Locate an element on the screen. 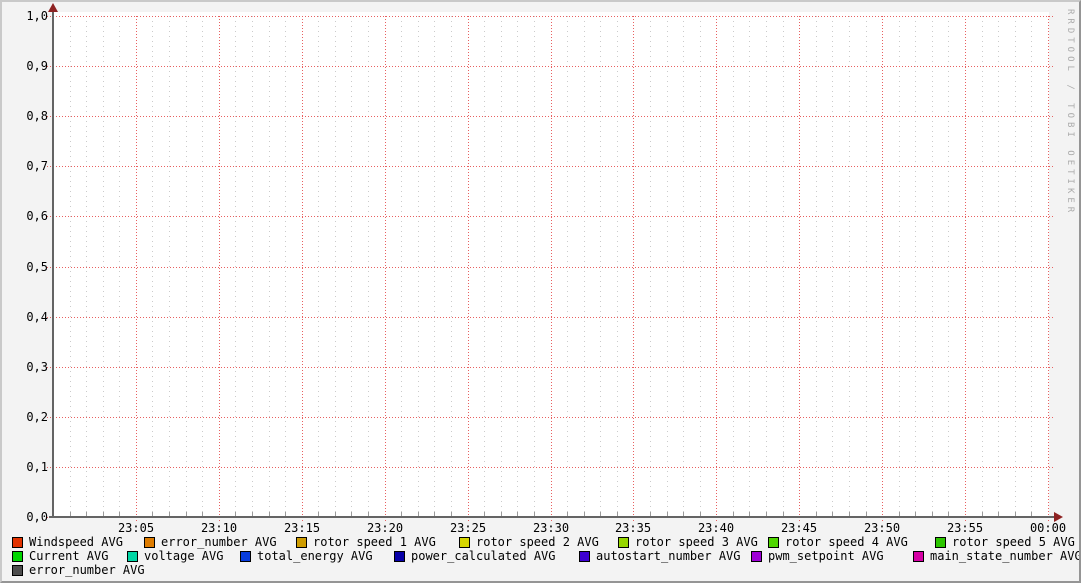  x-tick-label: 23:30 is located at coordinates (551, 528).